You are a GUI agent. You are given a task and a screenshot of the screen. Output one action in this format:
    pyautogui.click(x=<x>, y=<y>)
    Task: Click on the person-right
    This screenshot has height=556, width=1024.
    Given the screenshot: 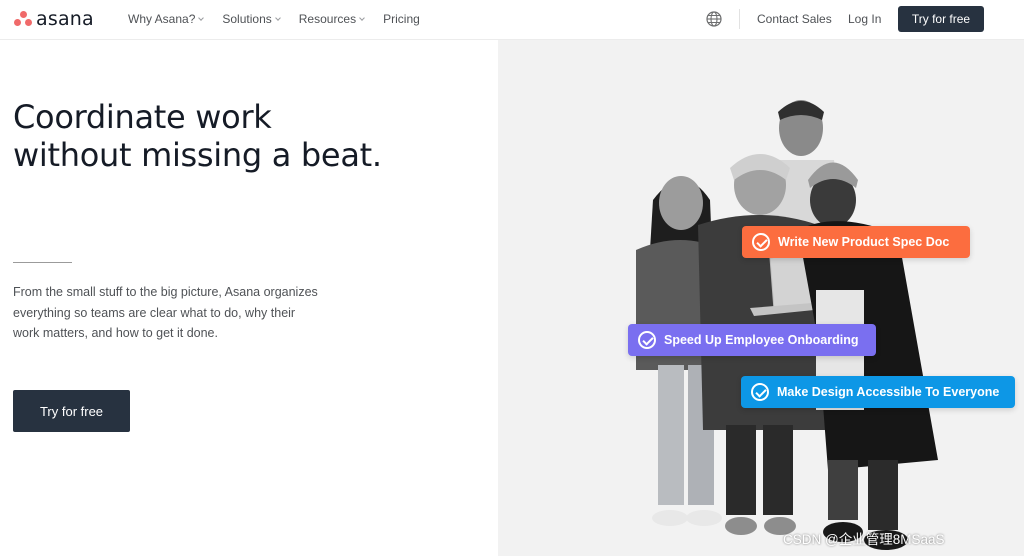 What is the action you would take?
    pyautogui.click(x=868, y=356)
    